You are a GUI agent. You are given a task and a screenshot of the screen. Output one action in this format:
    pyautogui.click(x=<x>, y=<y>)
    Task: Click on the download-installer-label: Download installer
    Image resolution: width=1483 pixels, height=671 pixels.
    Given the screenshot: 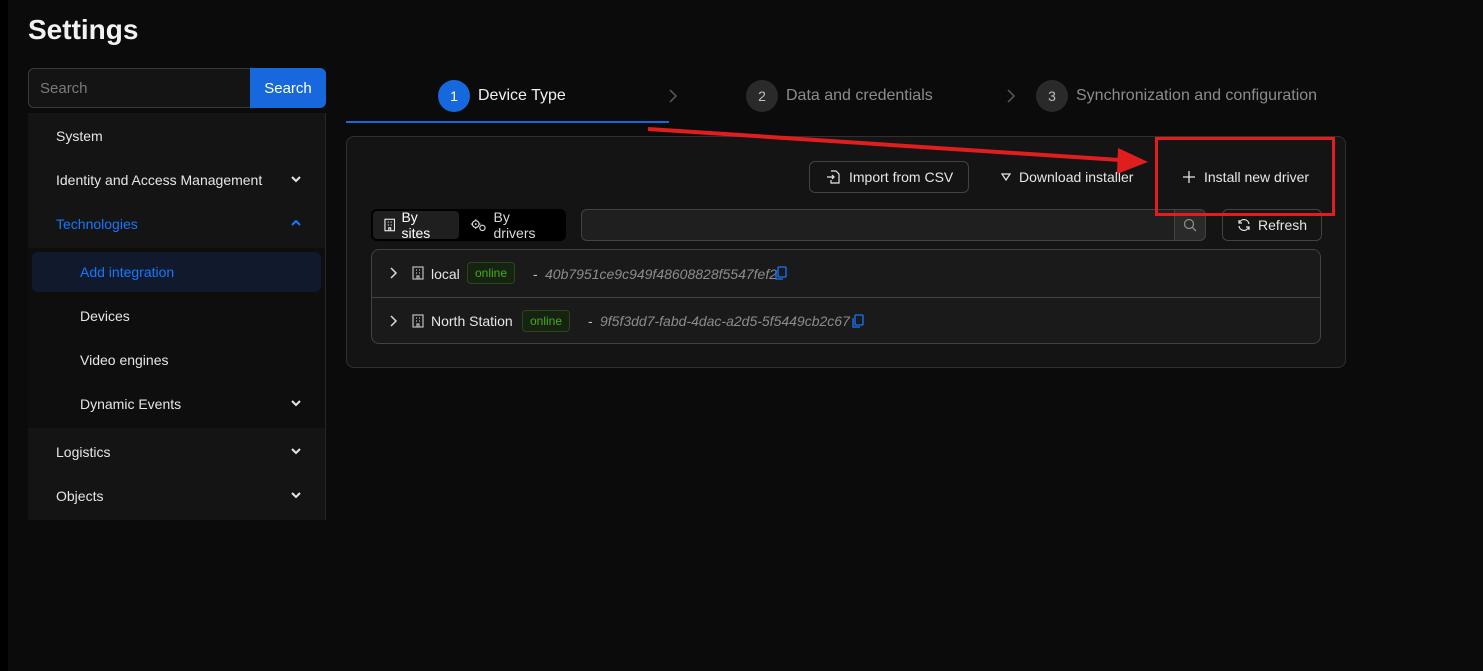 What is the action you would take?
    pyautogui.click(x=1076, y=177)
    